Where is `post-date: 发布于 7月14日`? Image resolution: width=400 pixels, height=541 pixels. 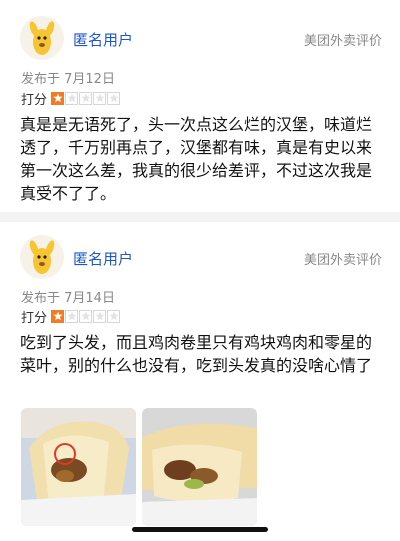 post-date: 发布于 7月14日 is located at coordinates (68, 298).